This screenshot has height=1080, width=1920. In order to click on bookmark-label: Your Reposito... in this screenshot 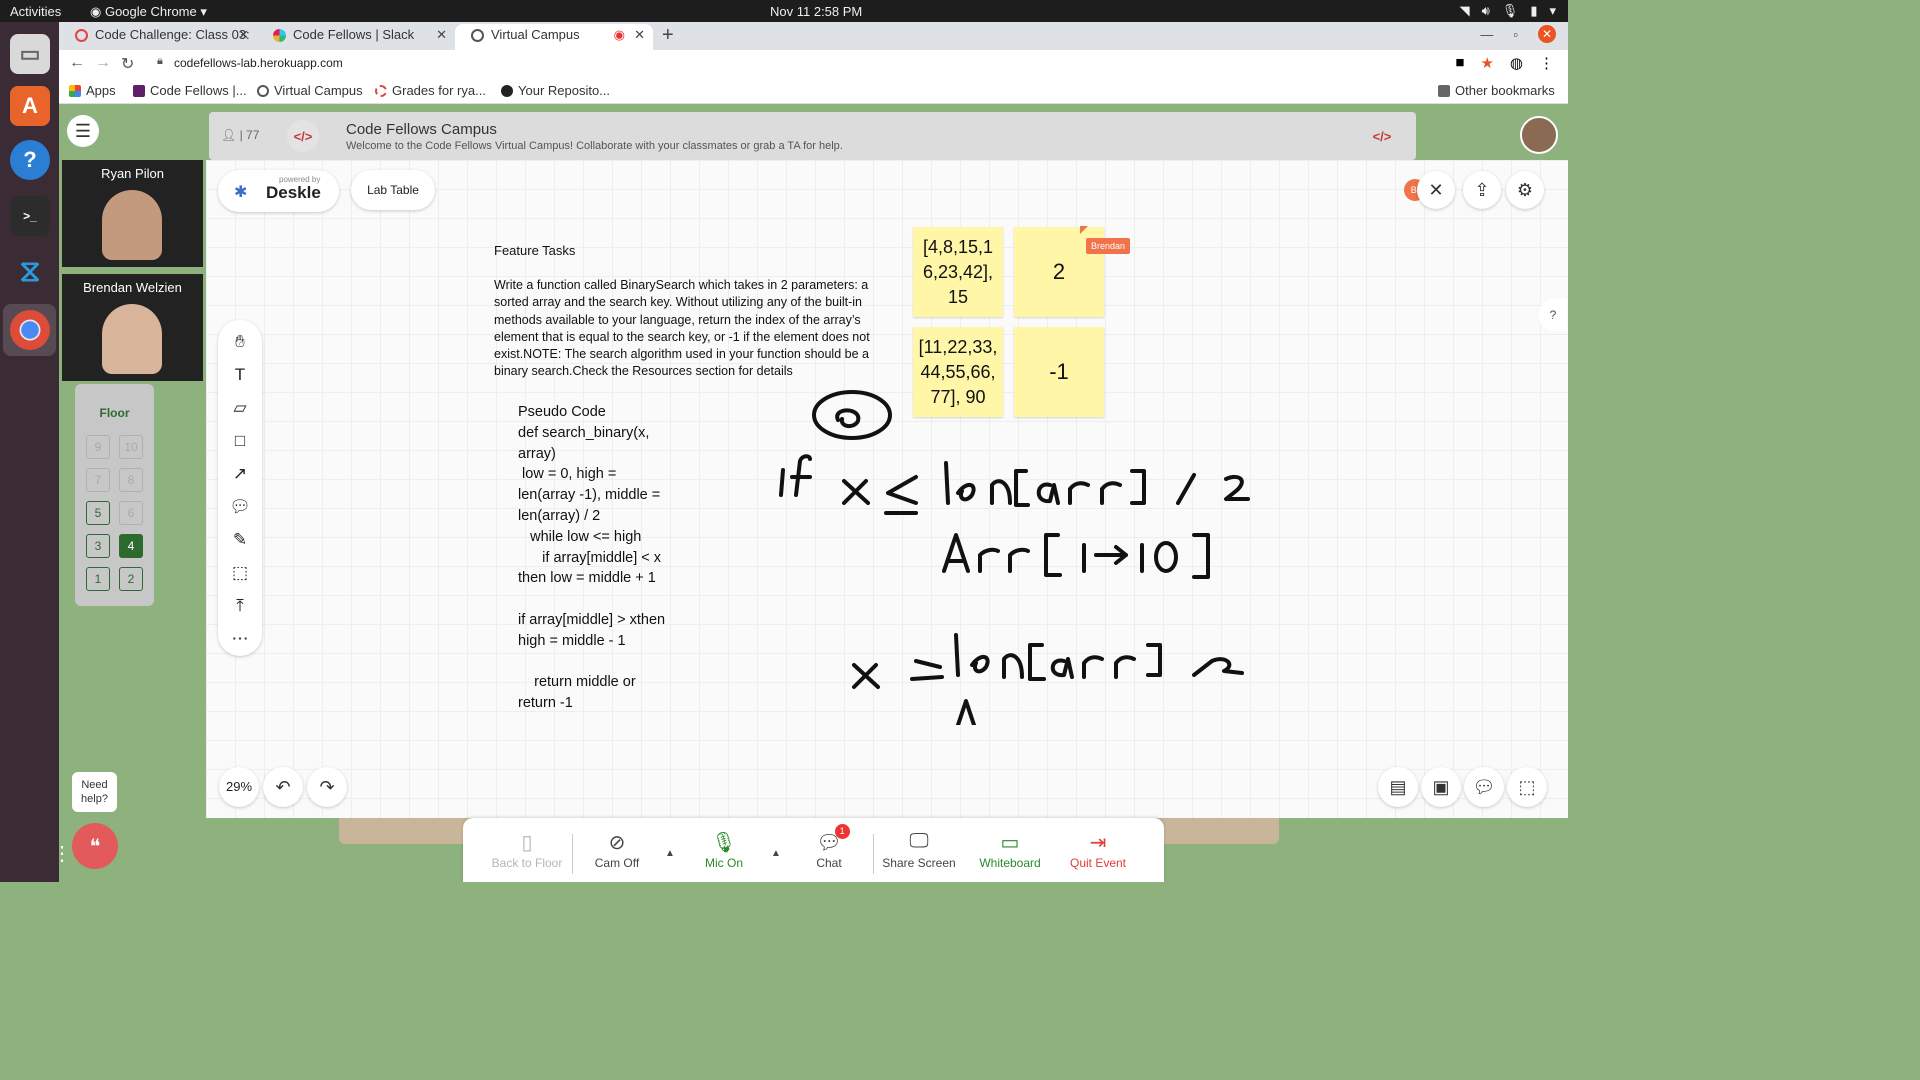, I will do `click(564, 90)`.